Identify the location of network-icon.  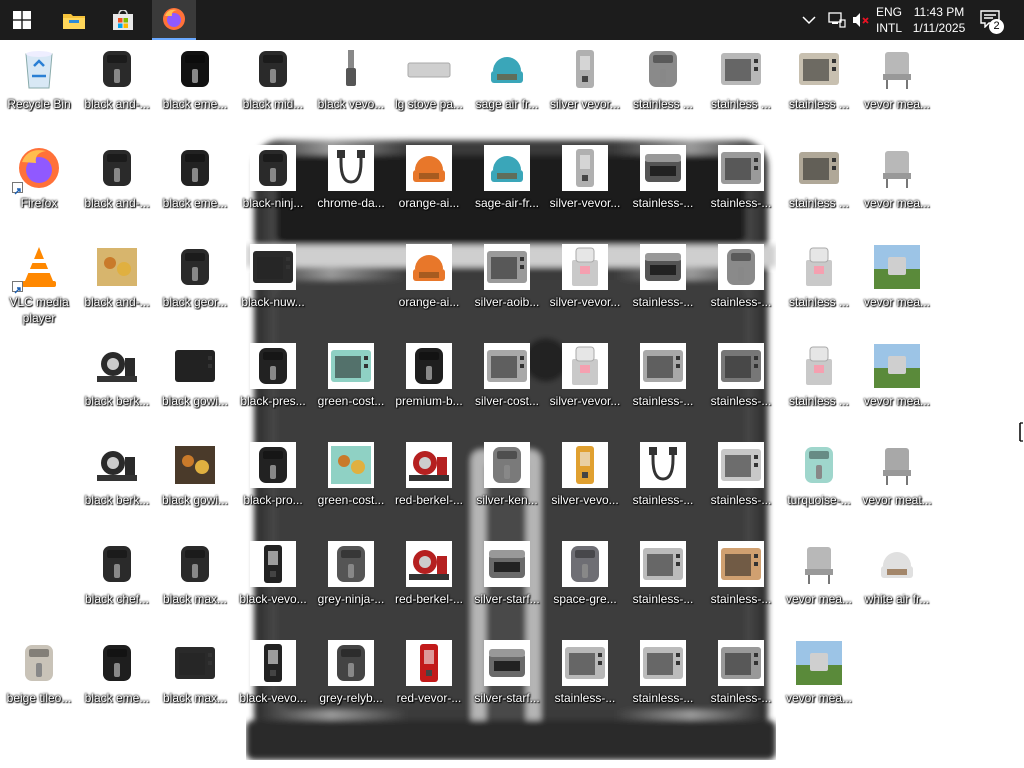
(837, 20).